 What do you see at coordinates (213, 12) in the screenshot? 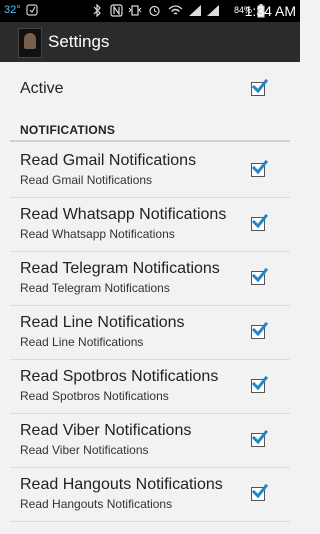
I see `signal-icon` at bounding box center [213, 12].